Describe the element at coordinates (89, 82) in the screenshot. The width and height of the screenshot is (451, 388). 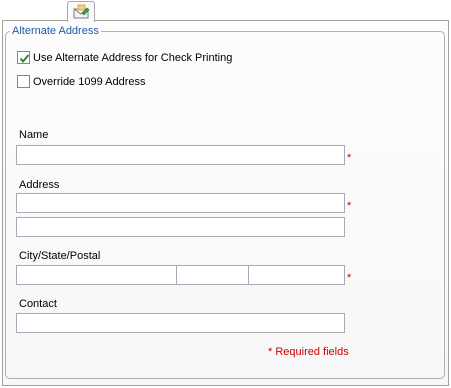
I see `override-1099-label: Override 1099 Address` at that location.